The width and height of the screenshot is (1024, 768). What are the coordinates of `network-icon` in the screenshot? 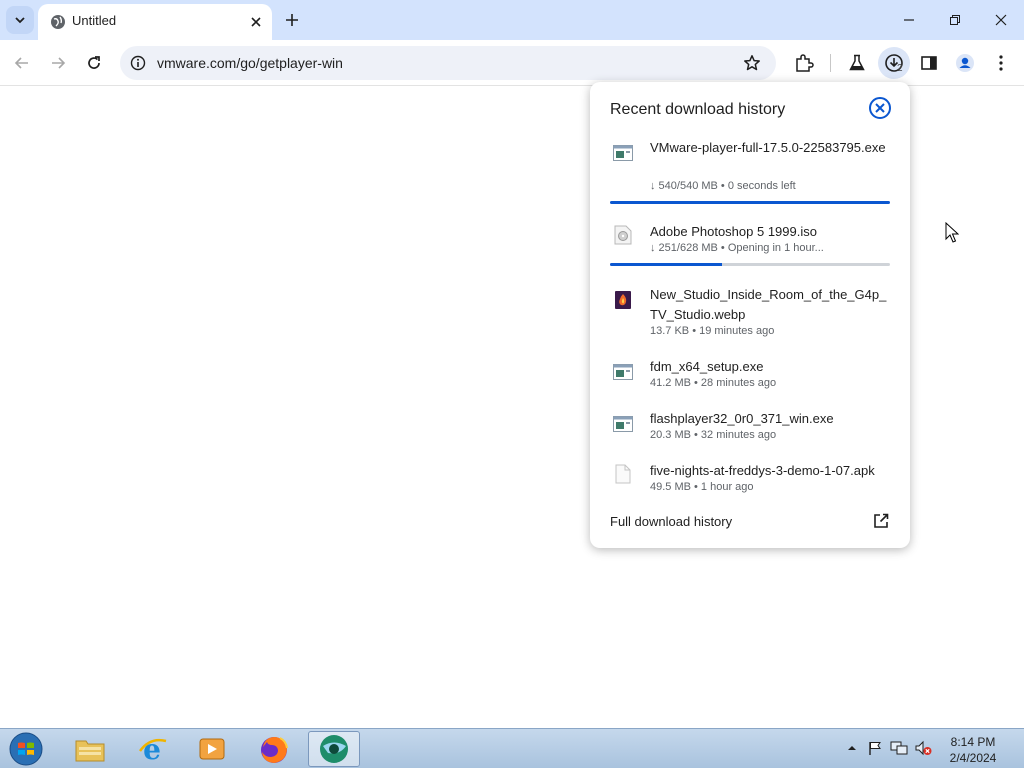 It's located at (899, 748).